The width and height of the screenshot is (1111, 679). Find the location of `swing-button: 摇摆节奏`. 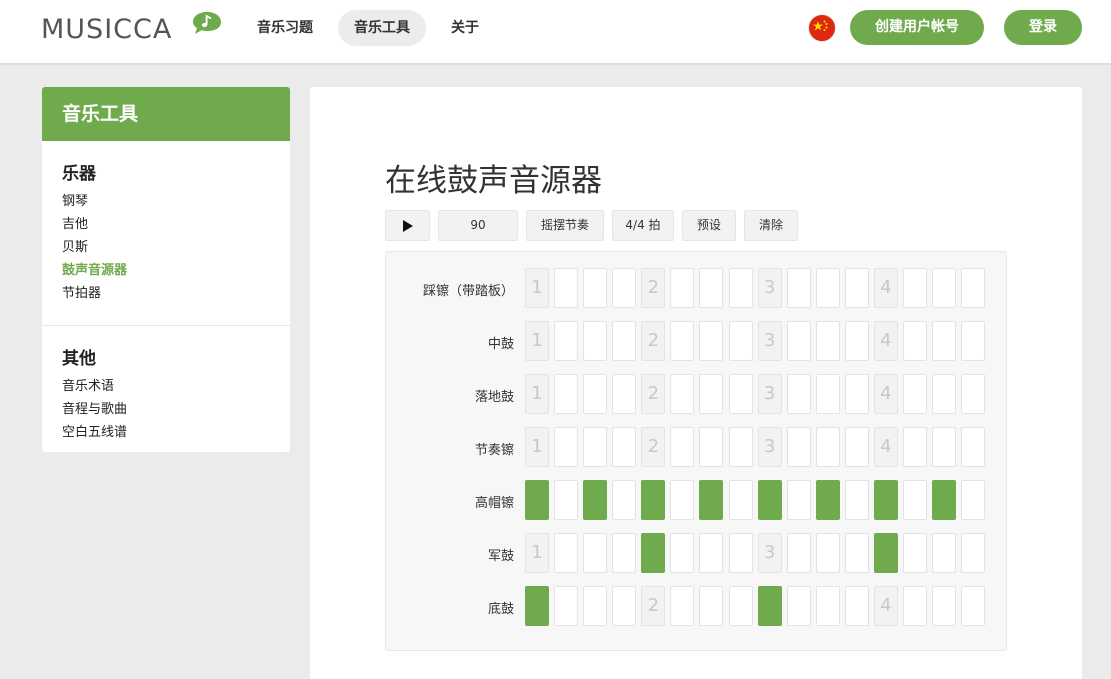

swing-button: 摇摆节奏 is located at coordinates (565, 225).